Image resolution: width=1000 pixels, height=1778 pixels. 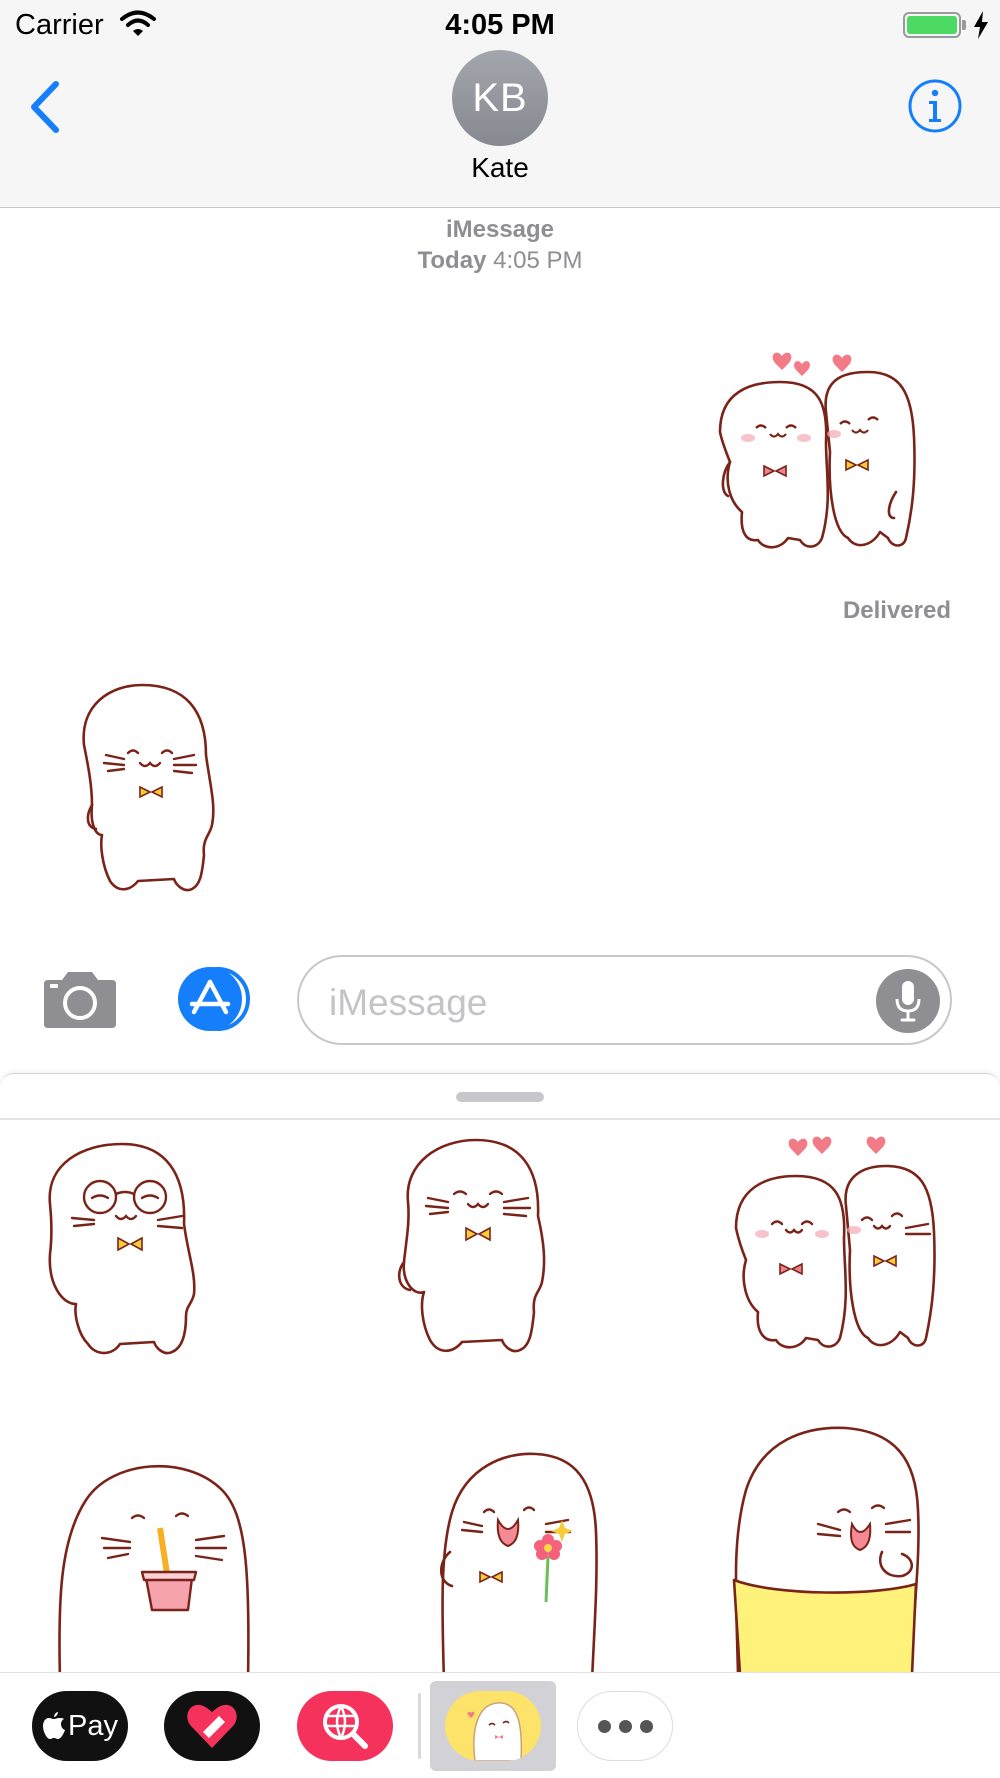 I want to click on seal-stickers-app-button, so click(x=493, y=1726).